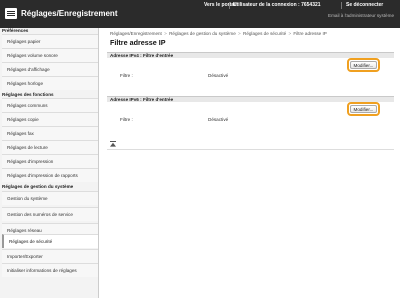  I want to click on back-to-top-icon, so click(113, 144).